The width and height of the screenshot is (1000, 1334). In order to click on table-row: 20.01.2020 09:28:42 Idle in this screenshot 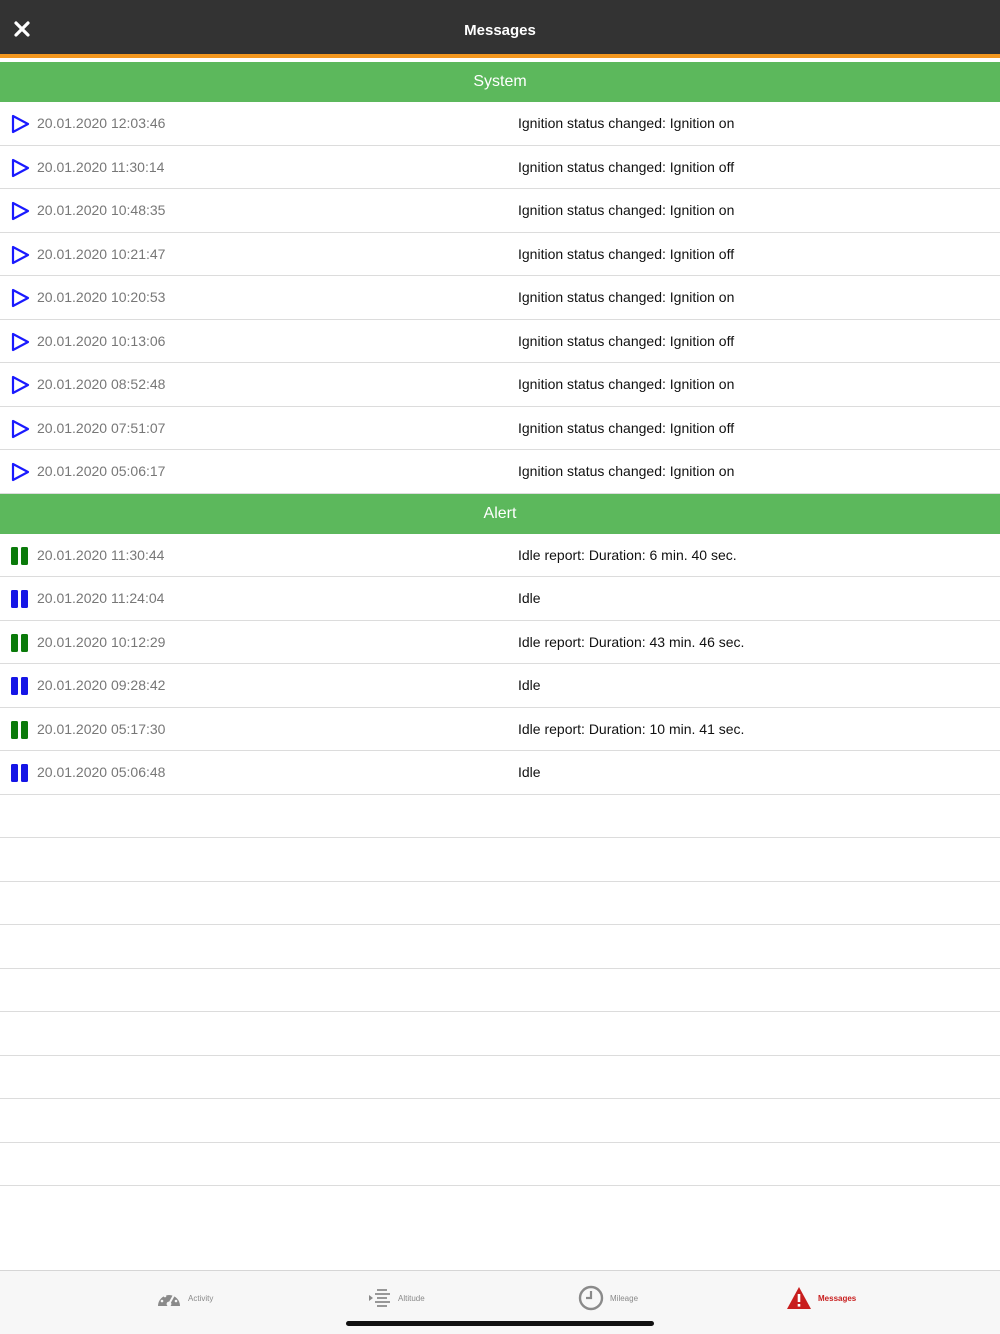, I will do `click(500, 686)`.